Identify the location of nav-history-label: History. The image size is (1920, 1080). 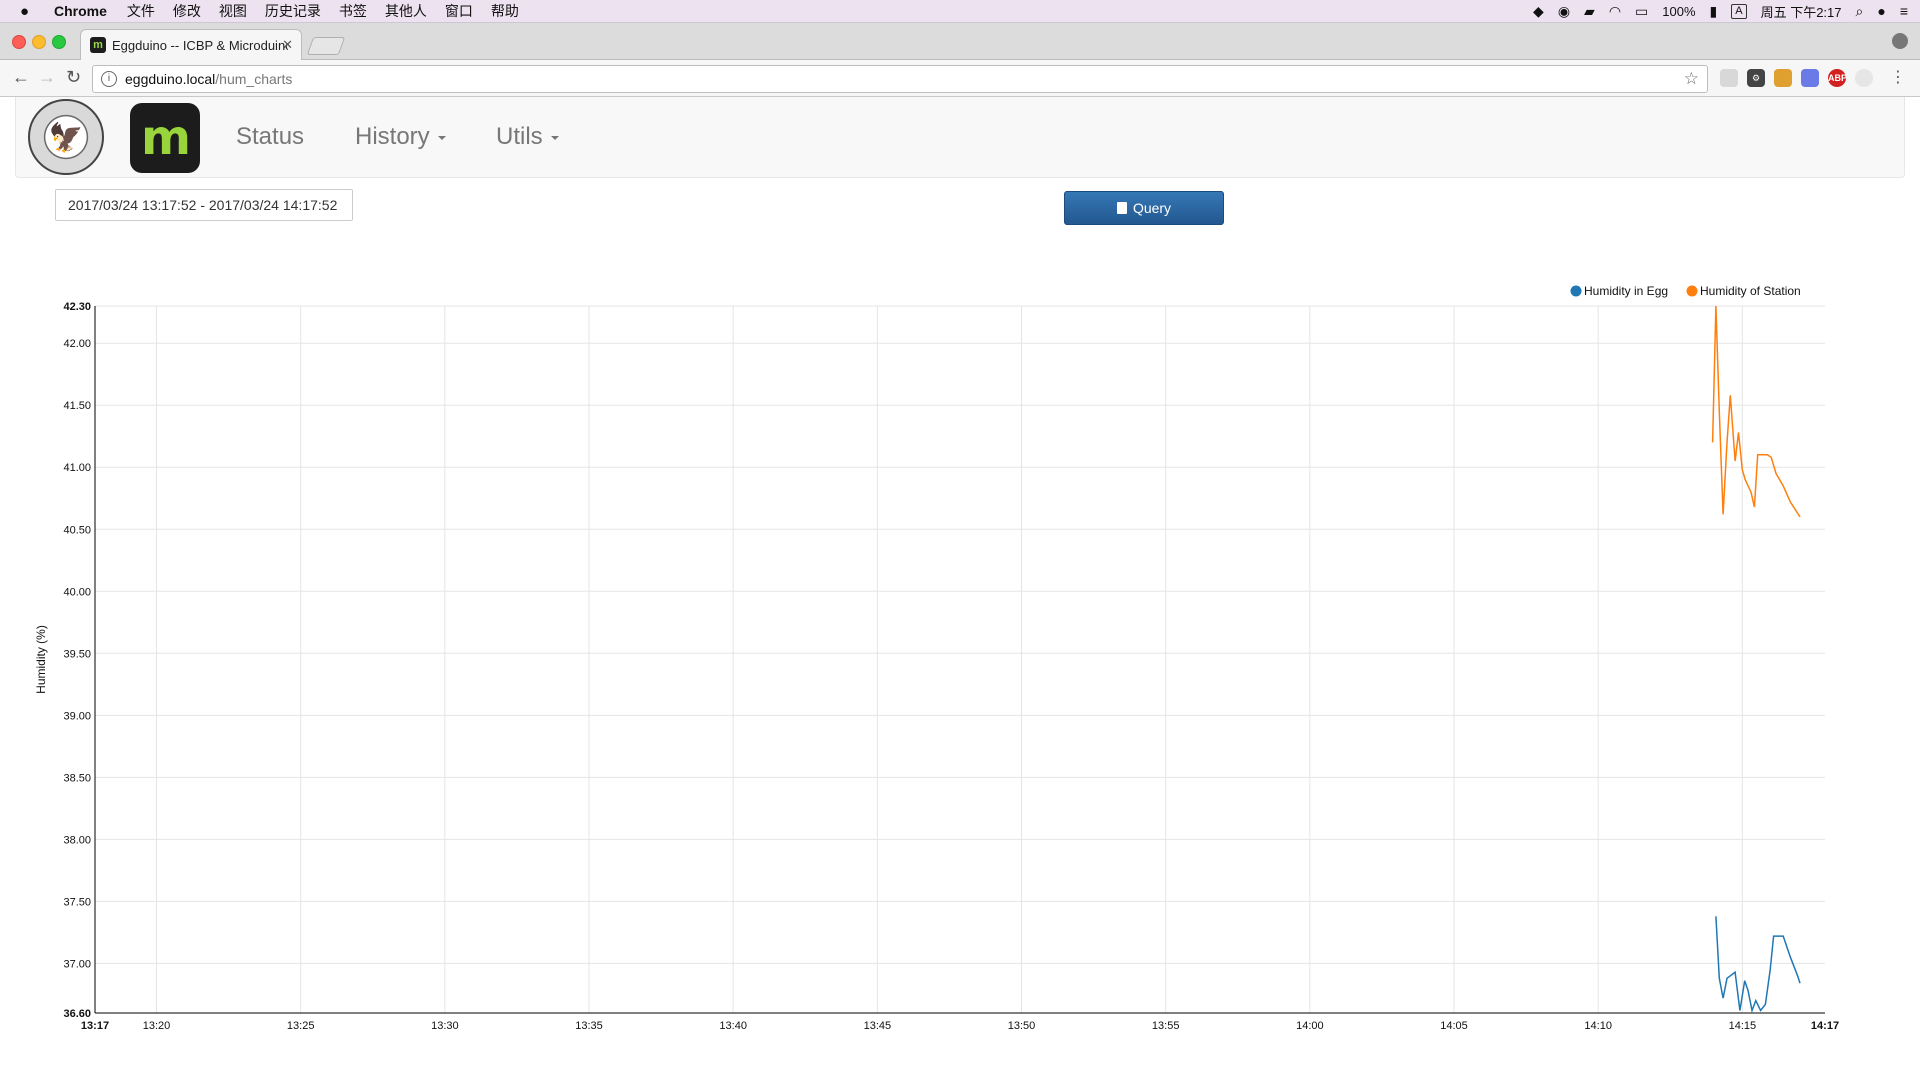
(392, 136).